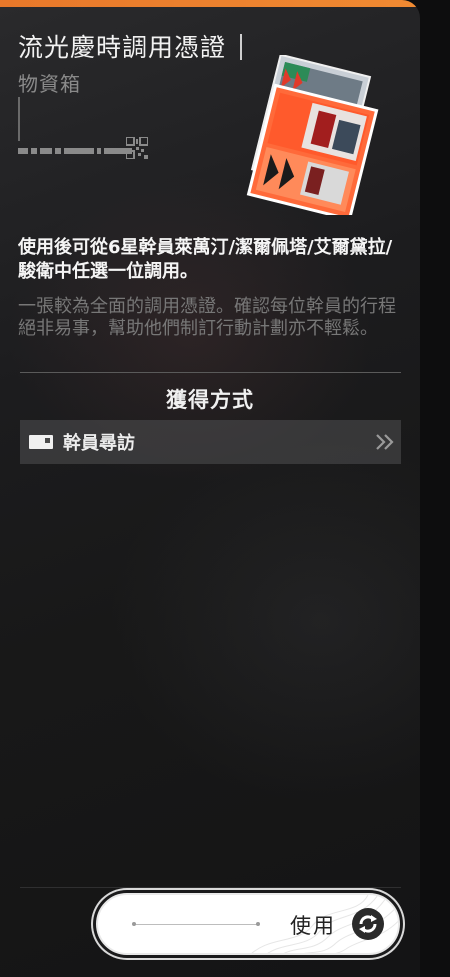 This screenshot has width=450, height=977. Describe the element at coordinates (210, 3) in the screenshot. I see `accent-top-bar` at that location.